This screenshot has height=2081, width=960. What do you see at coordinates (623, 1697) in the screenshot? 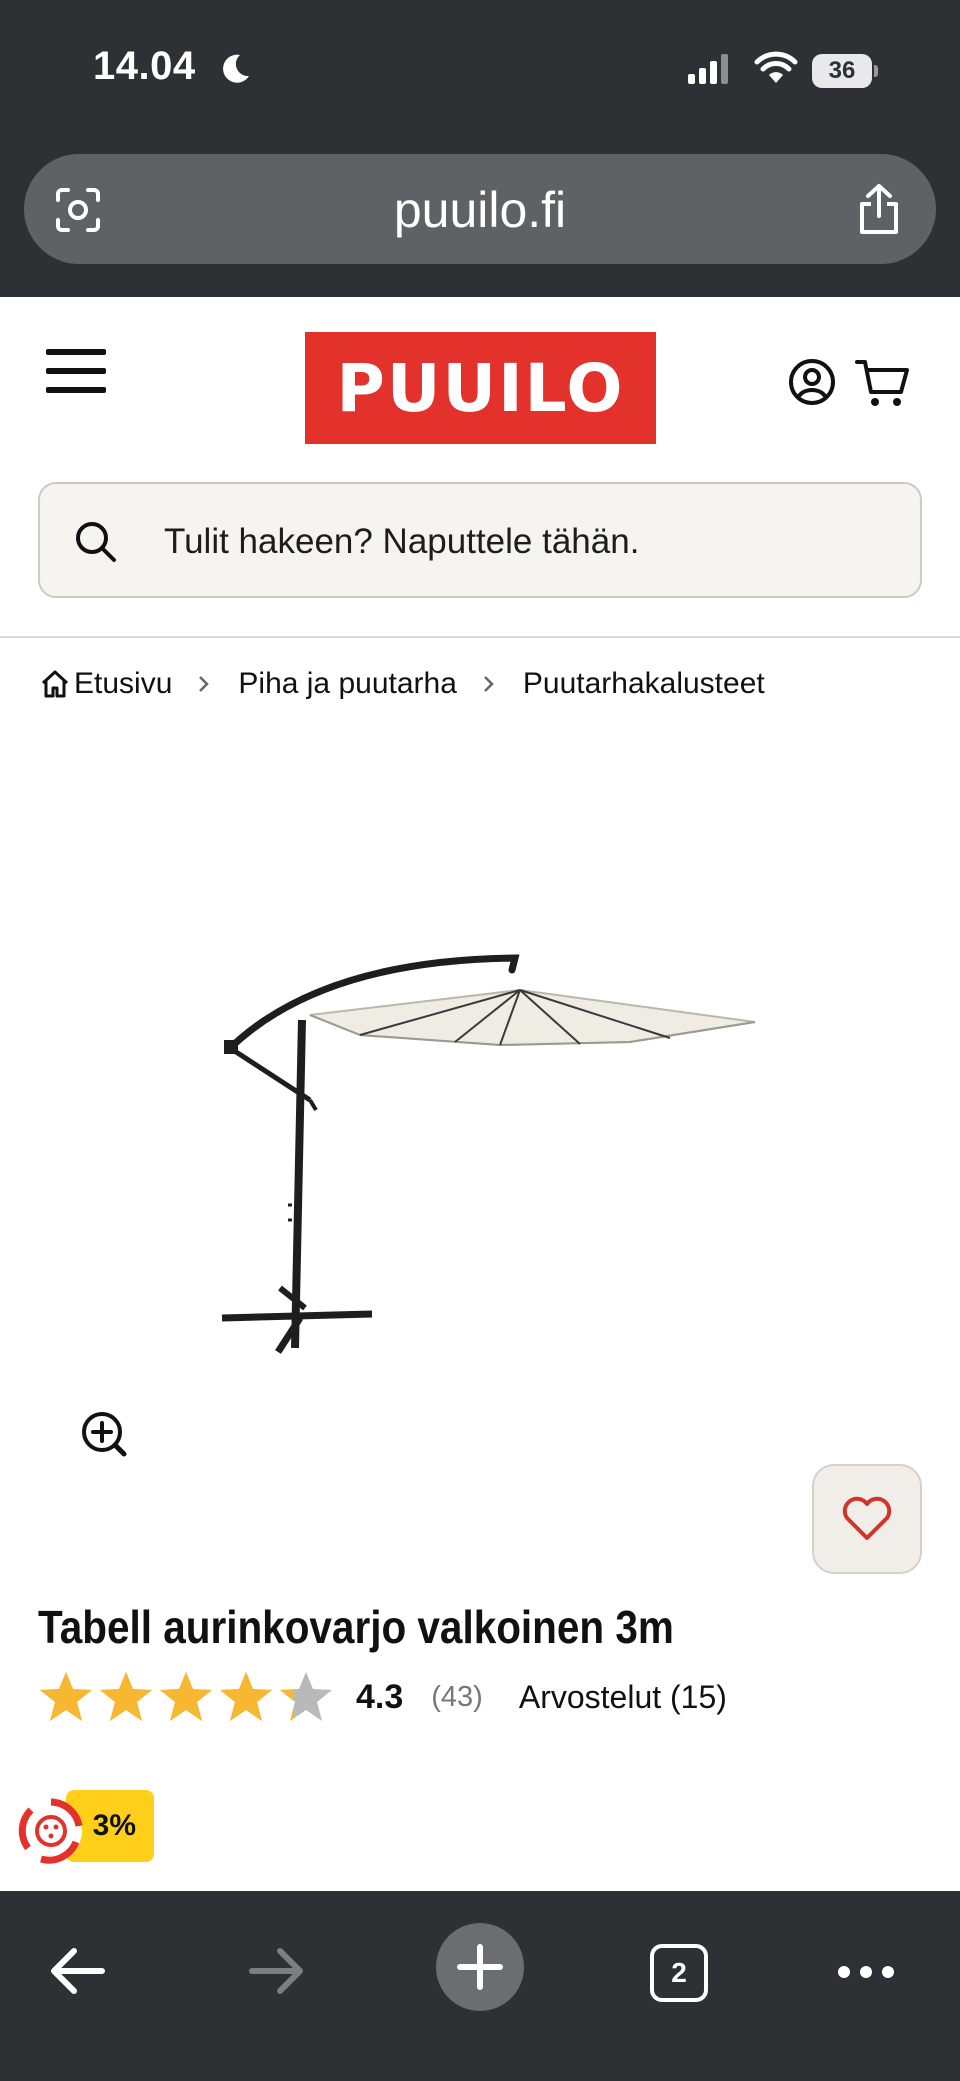
I see `reviews-link: Arvostelut (15)` at bounding box center [623, 1697].